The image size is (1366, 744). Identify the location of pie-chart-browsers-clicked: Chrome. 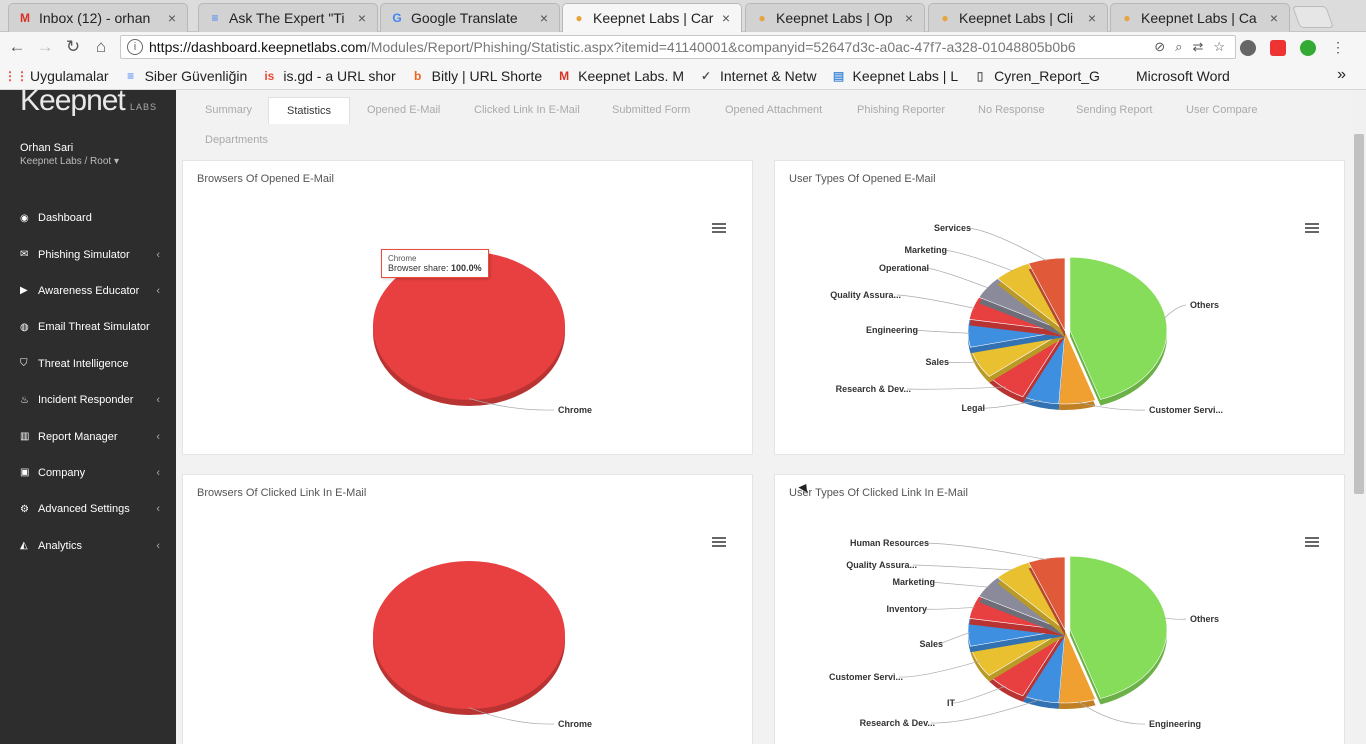
(482, 645).